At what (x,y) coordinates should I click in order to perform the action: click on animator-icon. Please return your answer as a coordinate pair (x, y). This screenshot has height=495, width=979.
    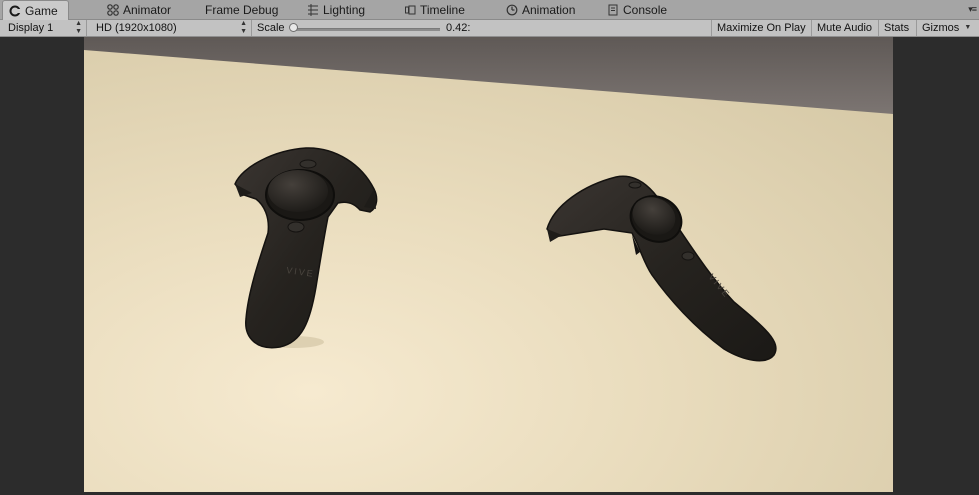
    Looking at the image, I should click on (113, 10).